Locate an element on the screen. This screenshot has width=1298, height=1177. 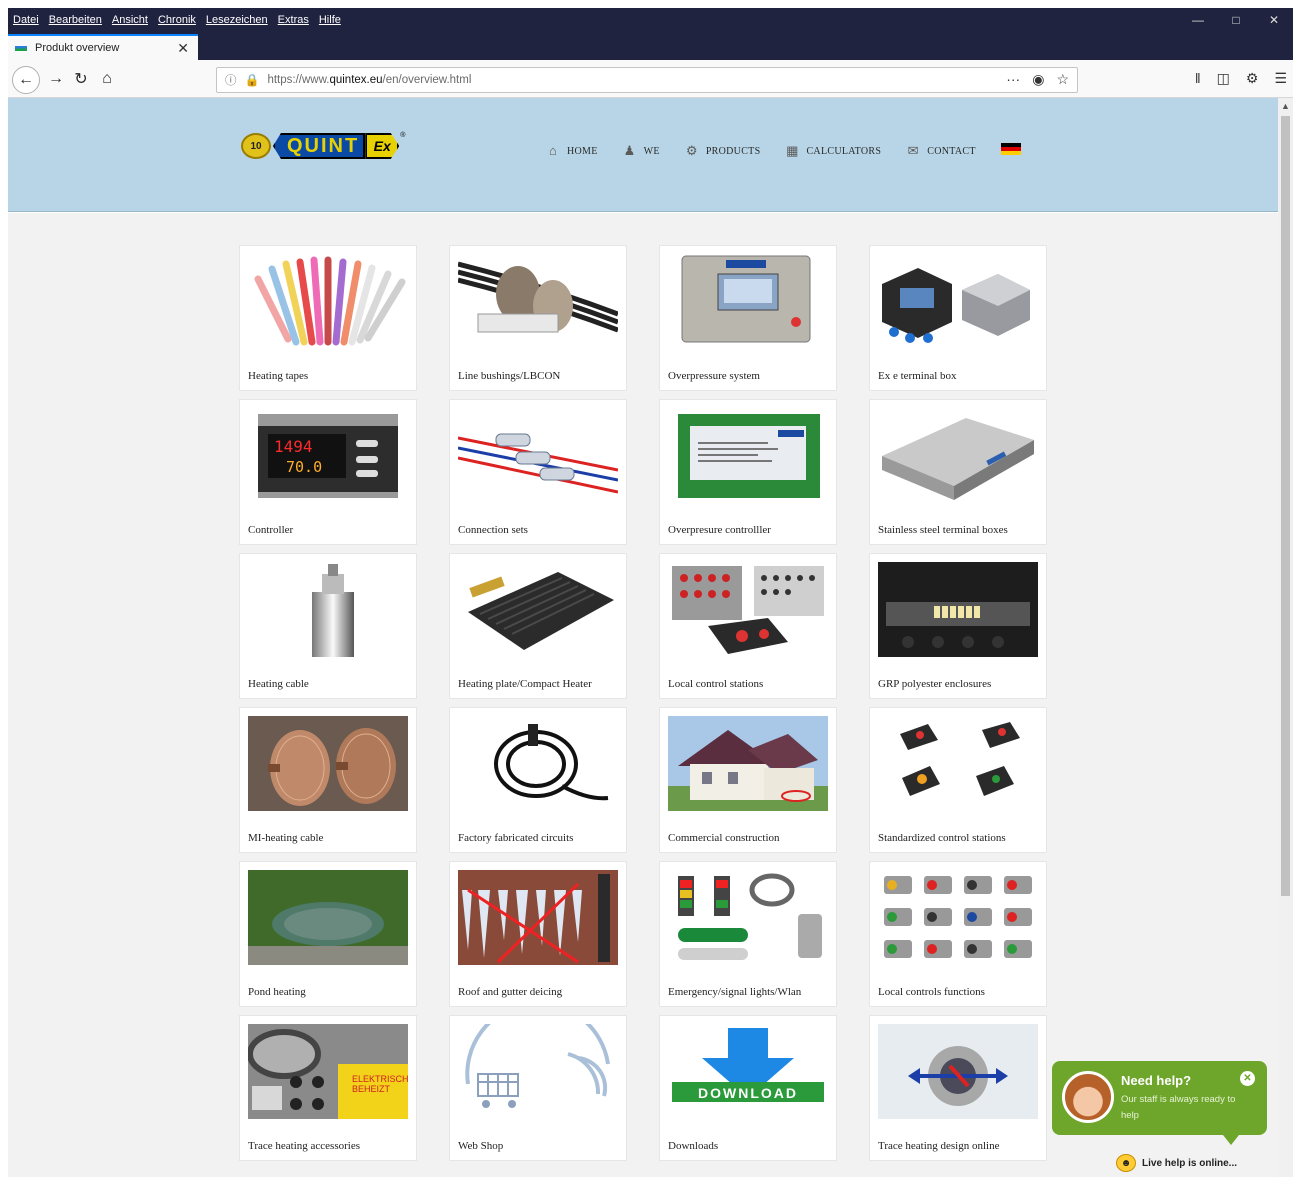
product-caption: Trace heating accessories is located at coordinates (304, 1146).